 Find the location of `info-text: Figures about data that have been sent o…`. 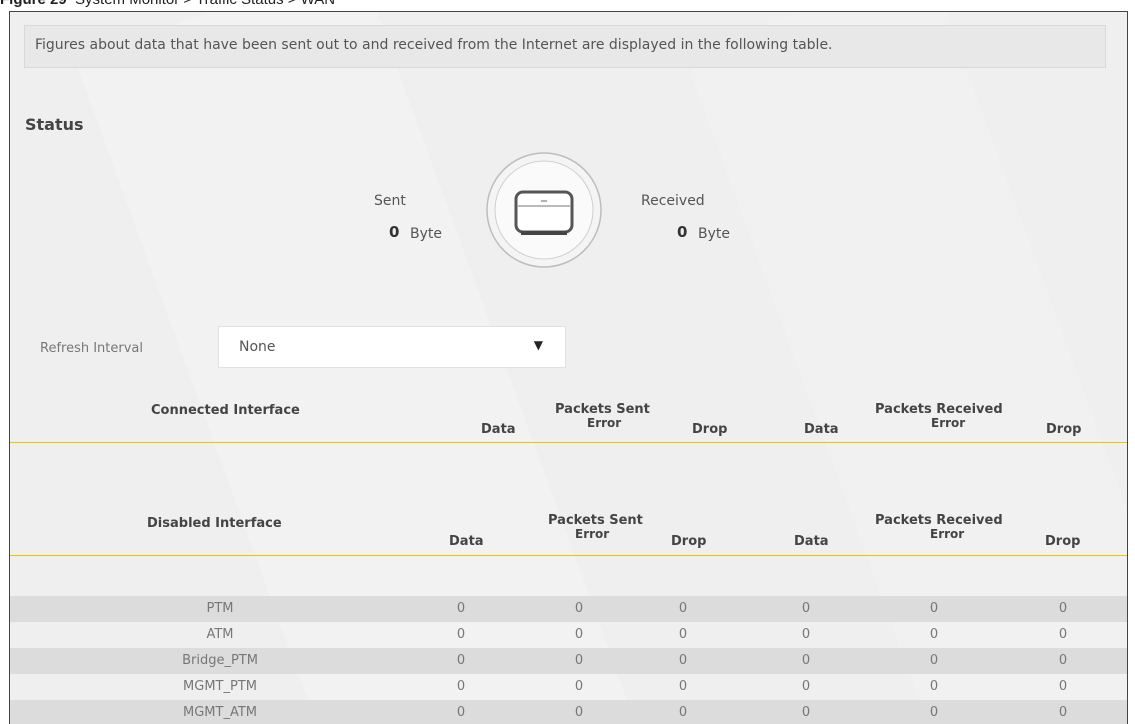

info-text: Figures about data that have been sent o… is located at coordinates (434, 45).